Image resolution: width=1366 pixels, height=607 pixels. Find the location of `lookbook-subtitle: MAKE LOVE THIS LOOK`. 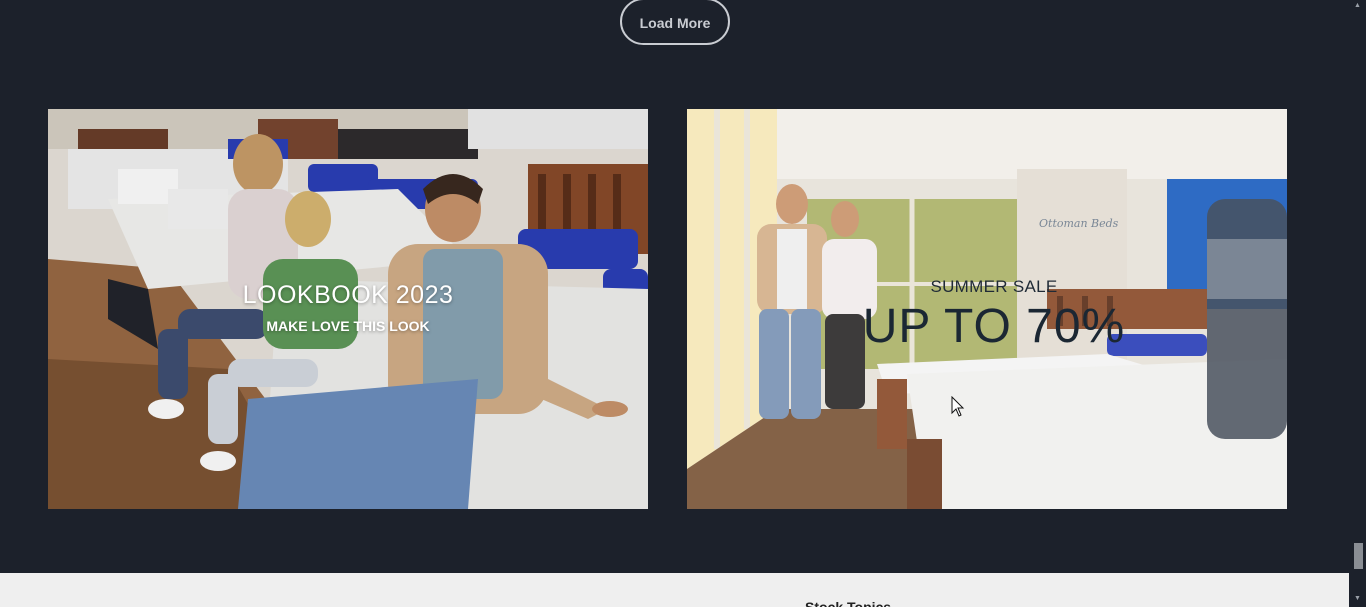

lookbook-subtitle: MAKE LOVE THIS LOOK is located at coordinates (348, 326).